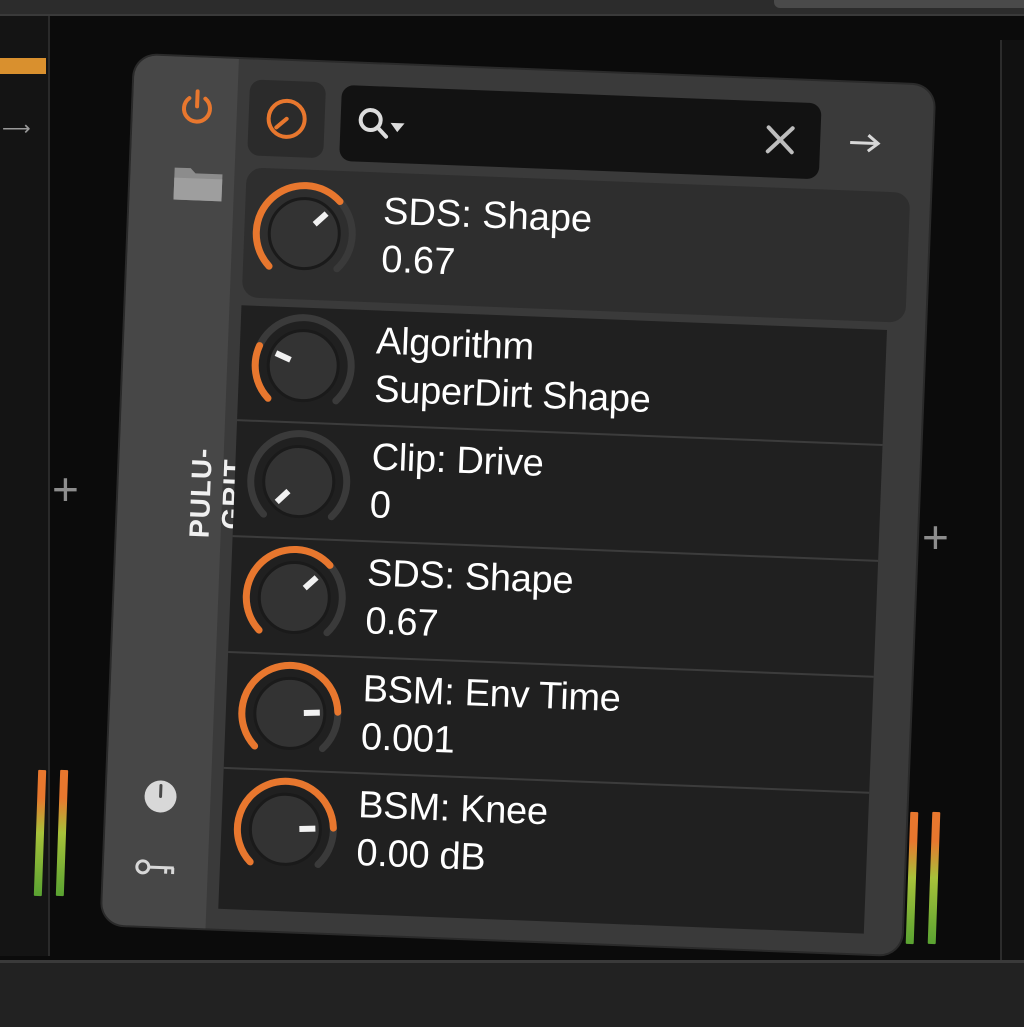 Image resolution: width=1024 pixels, height=1027 pixels. I want to click on level-meter-right-a, so click(912, 878).